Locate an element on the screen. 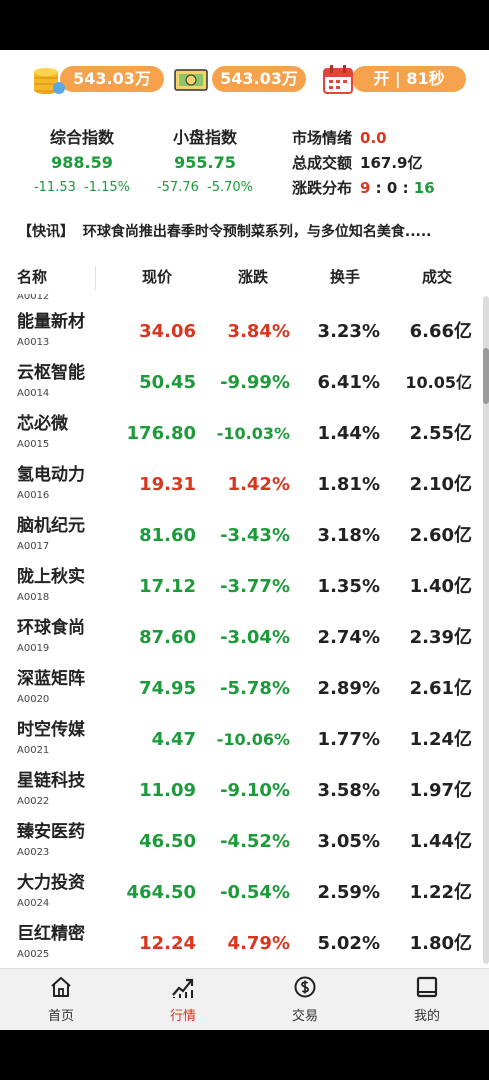 The width and height of the screenshot is (489, 1080). table-row: 臻安医药 A0023 46.50 -4.52% 3.05% 1.44亿 is located at coordinates (244, 844).